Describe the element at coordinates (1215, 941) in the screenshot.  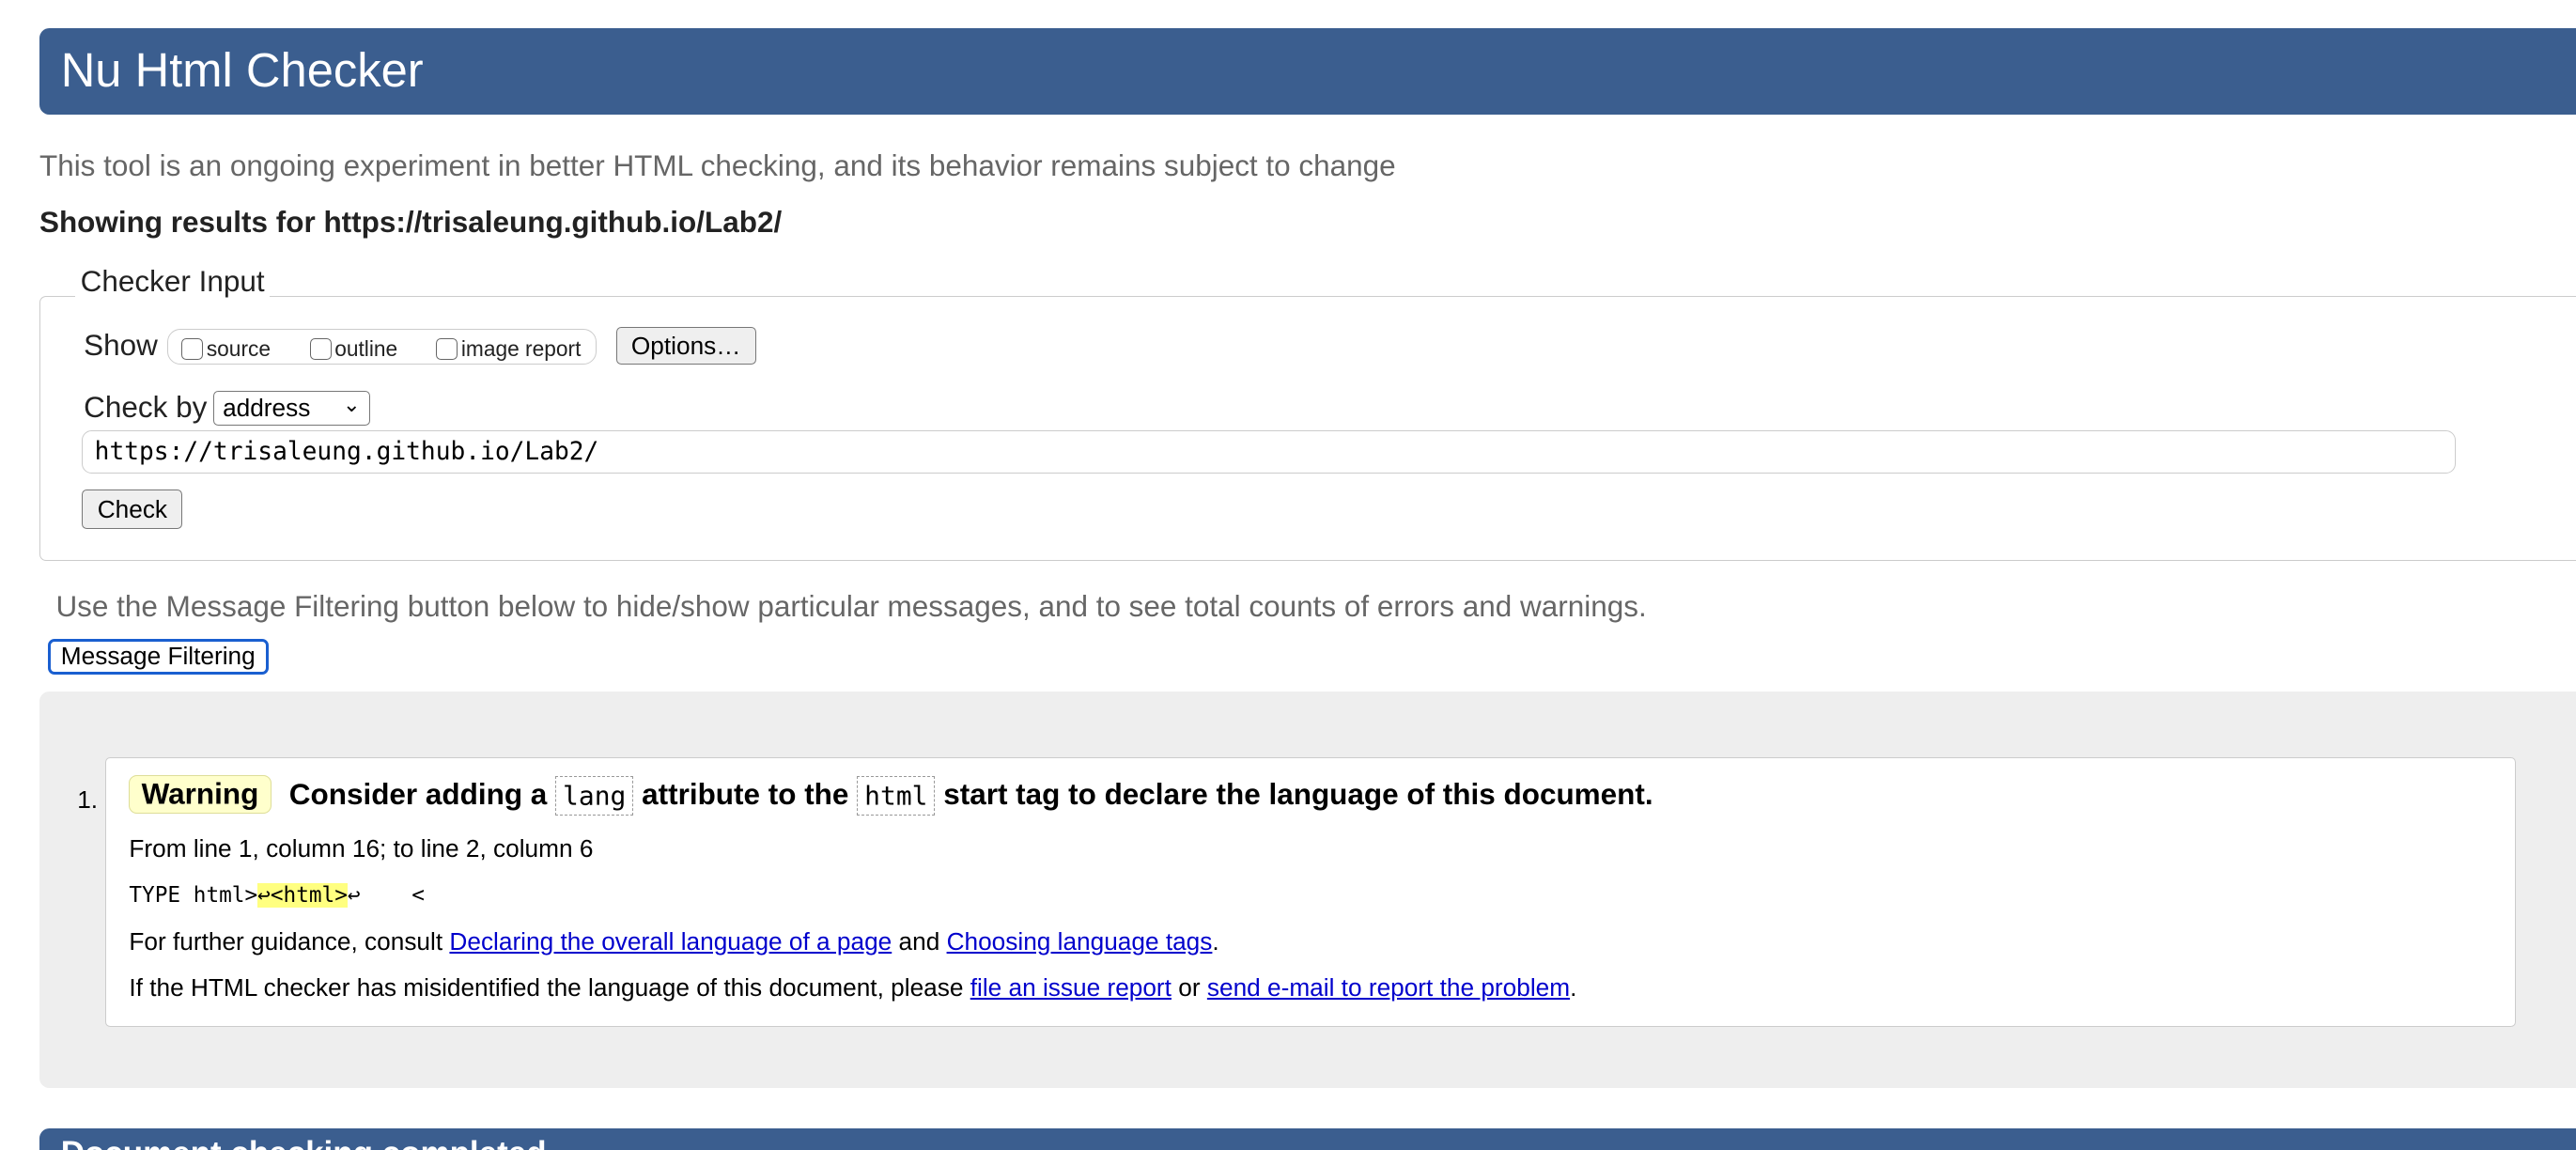
I see `guidance-text: .` at that location.